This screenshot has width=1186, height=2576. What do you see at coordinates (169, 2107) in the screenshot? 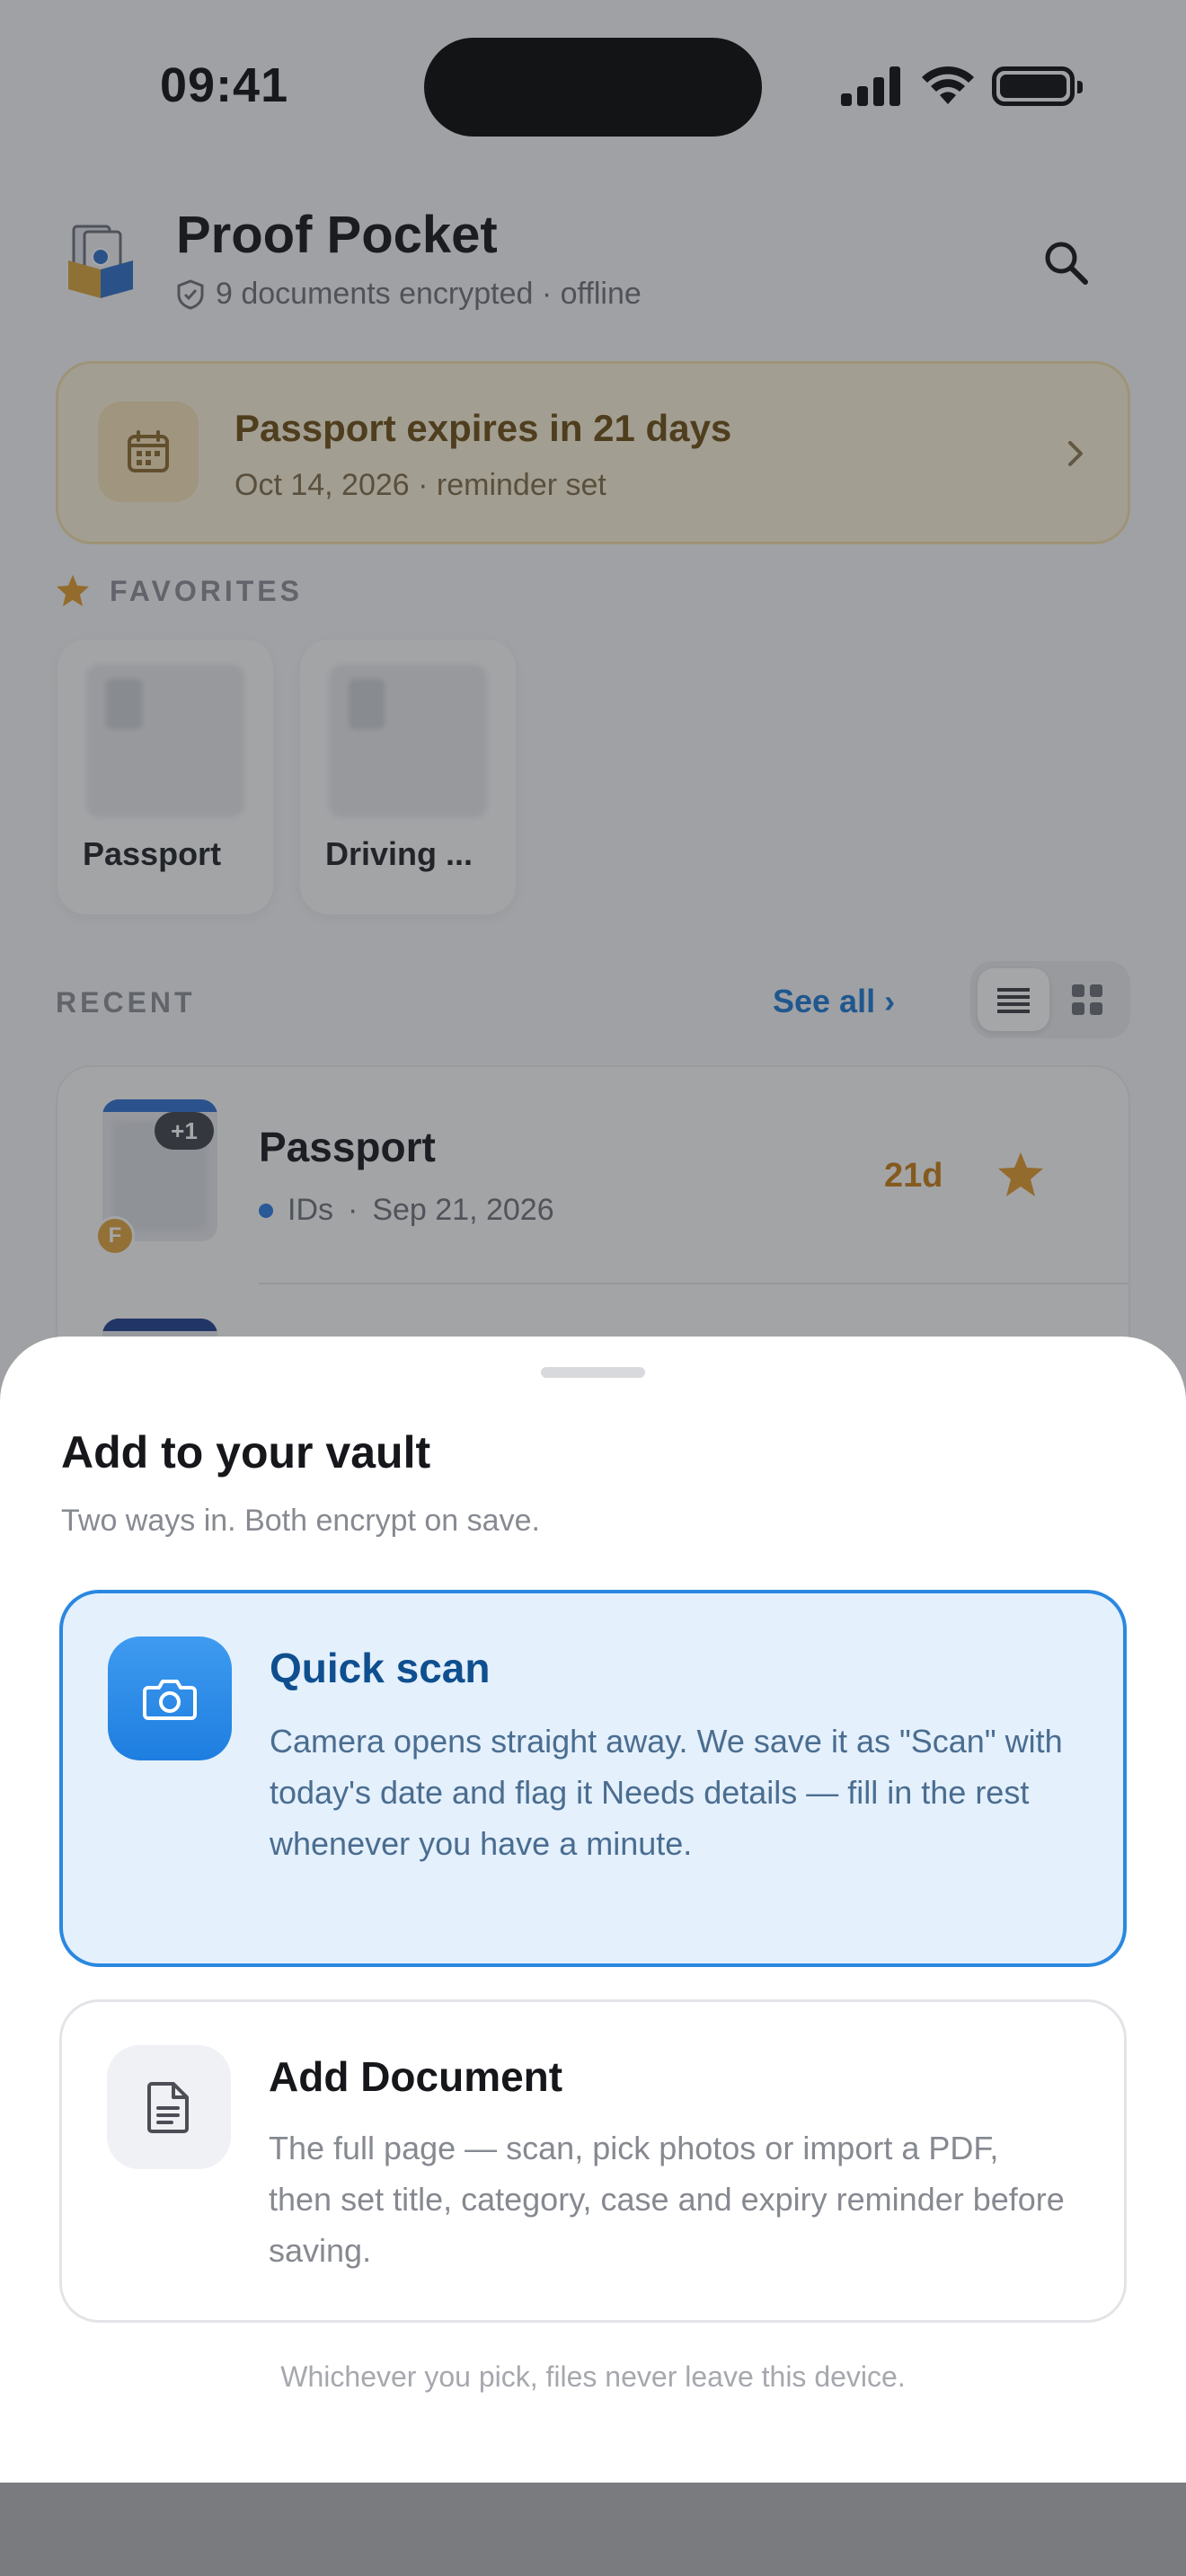
I see `document-icon` at bounding box center [169, 2107].